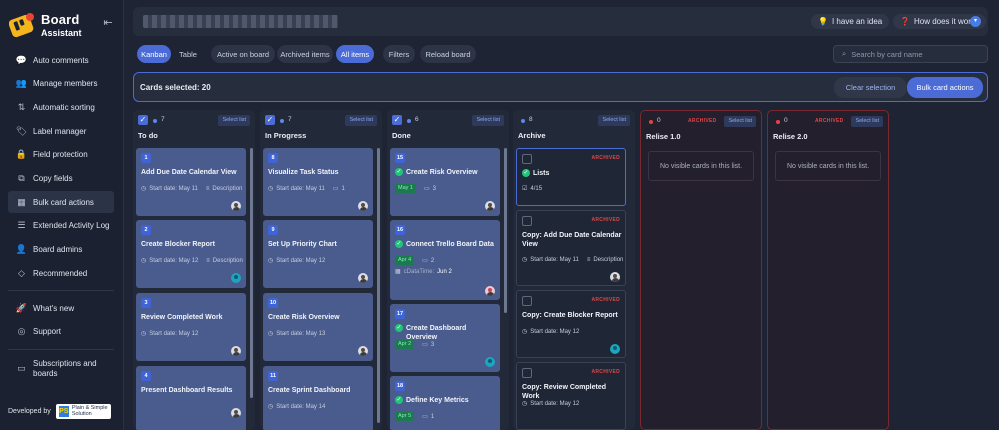 The height and width of the screenshot is (430, 999). I want to click on partner-logo: PS Plain & Simple Solution, so click(83, 411).